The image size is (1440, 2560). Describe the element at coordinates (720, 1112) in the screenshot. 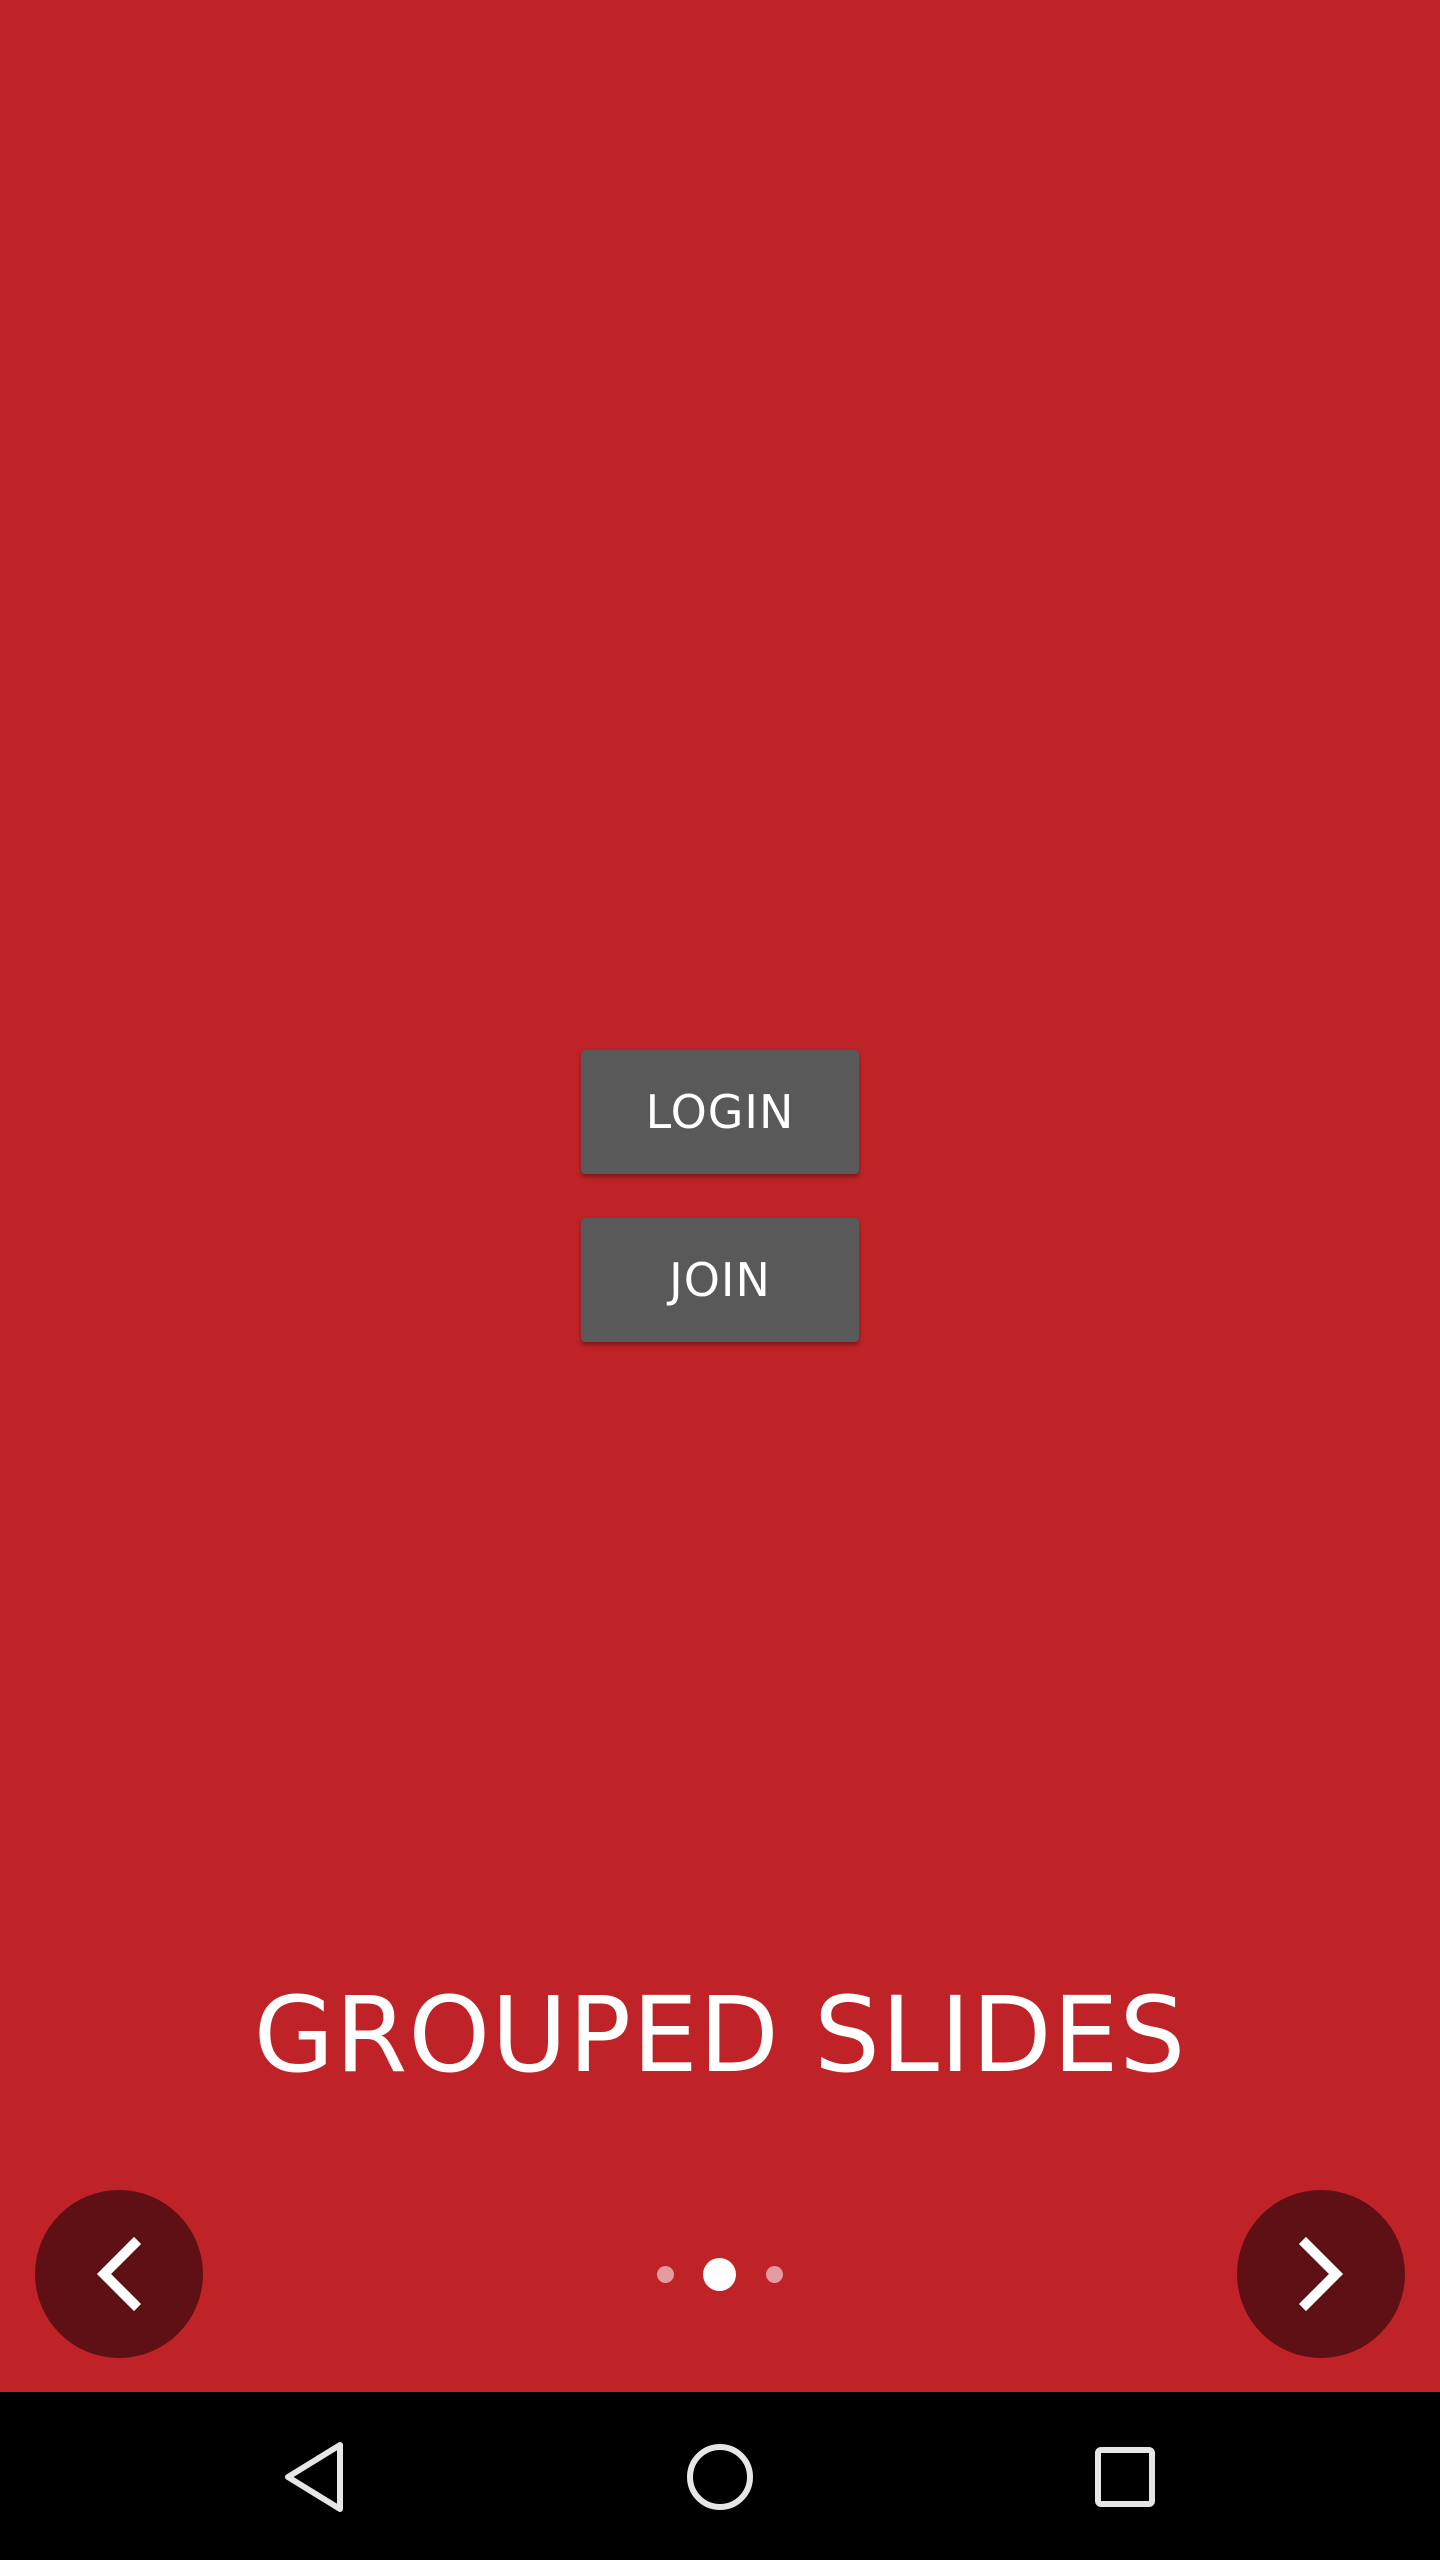

I see `login-button: LOGIN` at that location.